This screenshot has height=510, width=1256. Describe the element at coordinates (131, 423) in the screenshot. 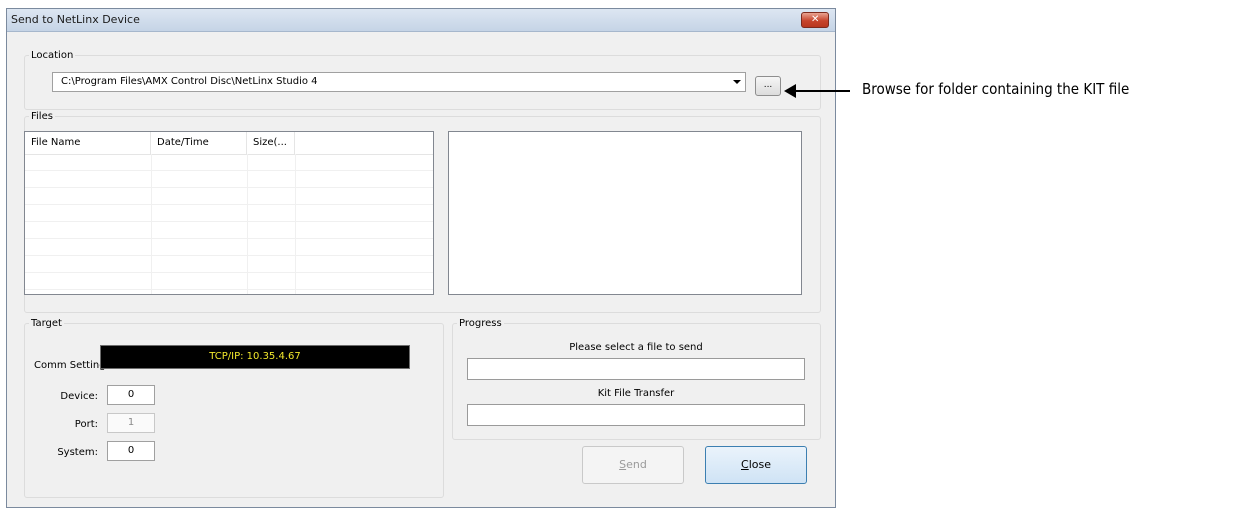

I see `port-field: 1` at that location.